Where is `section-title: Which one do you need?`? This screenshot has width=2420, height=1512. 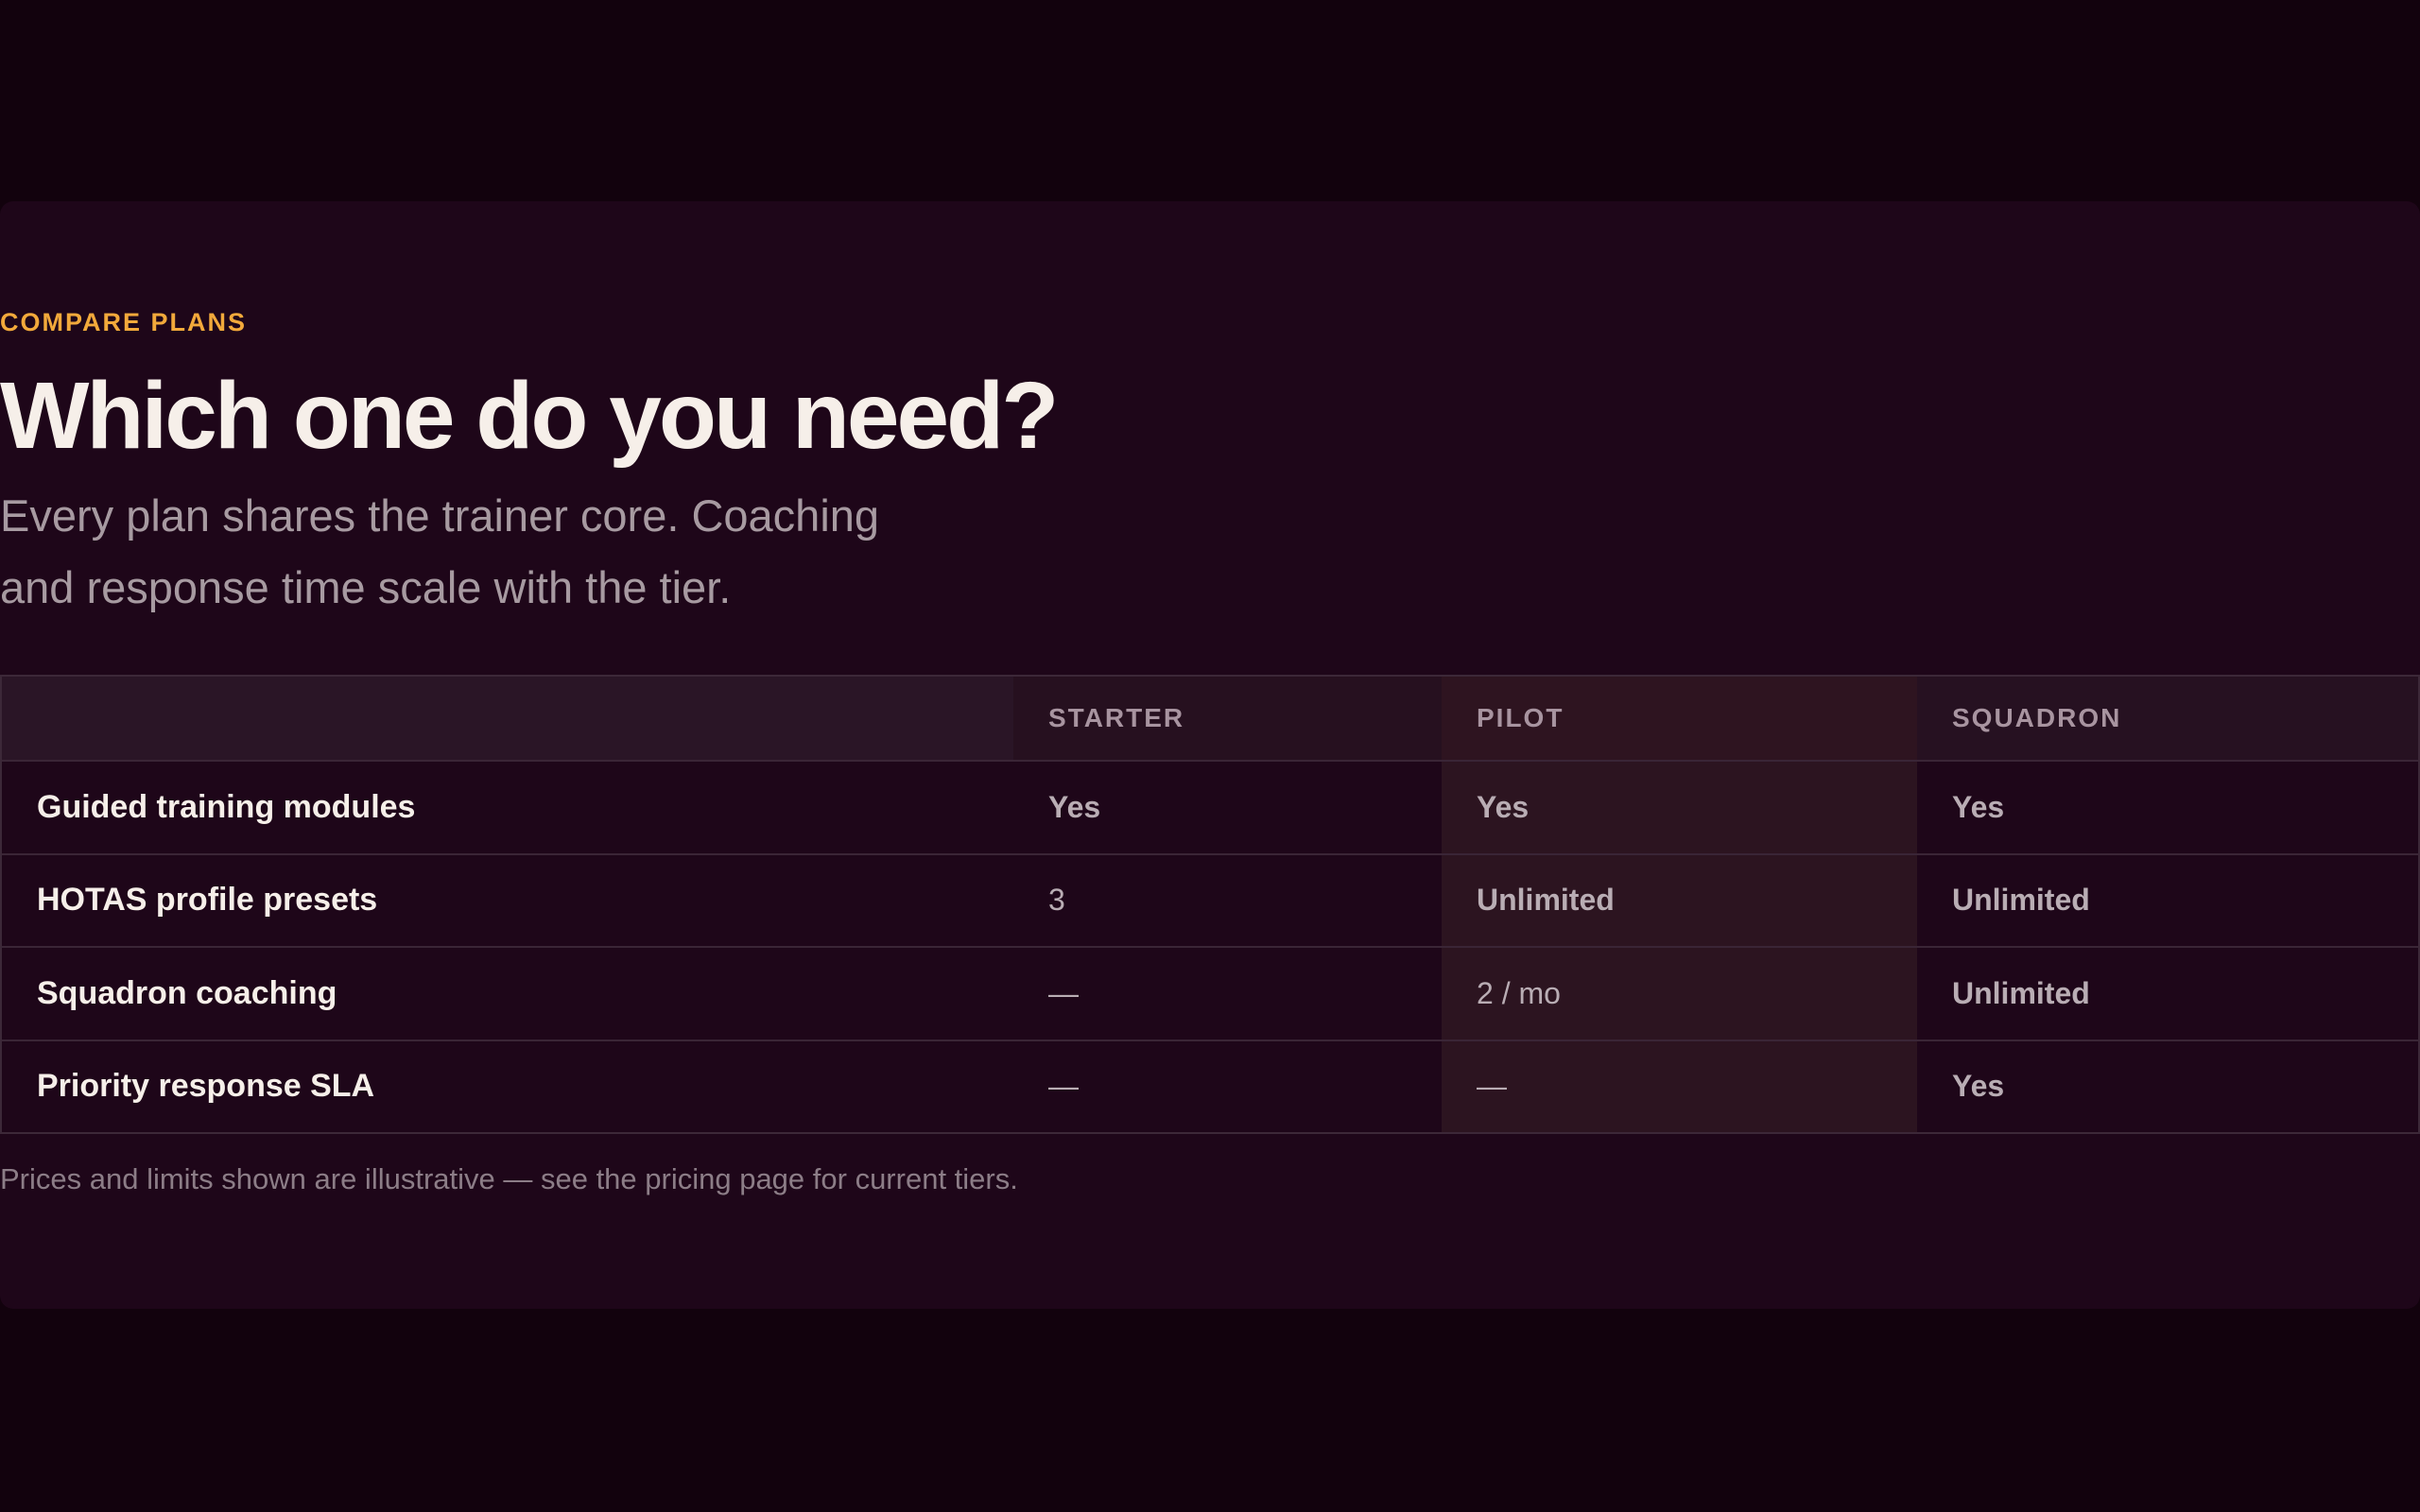
section-title: Which one do you need? is located at coordinates (529, 416).